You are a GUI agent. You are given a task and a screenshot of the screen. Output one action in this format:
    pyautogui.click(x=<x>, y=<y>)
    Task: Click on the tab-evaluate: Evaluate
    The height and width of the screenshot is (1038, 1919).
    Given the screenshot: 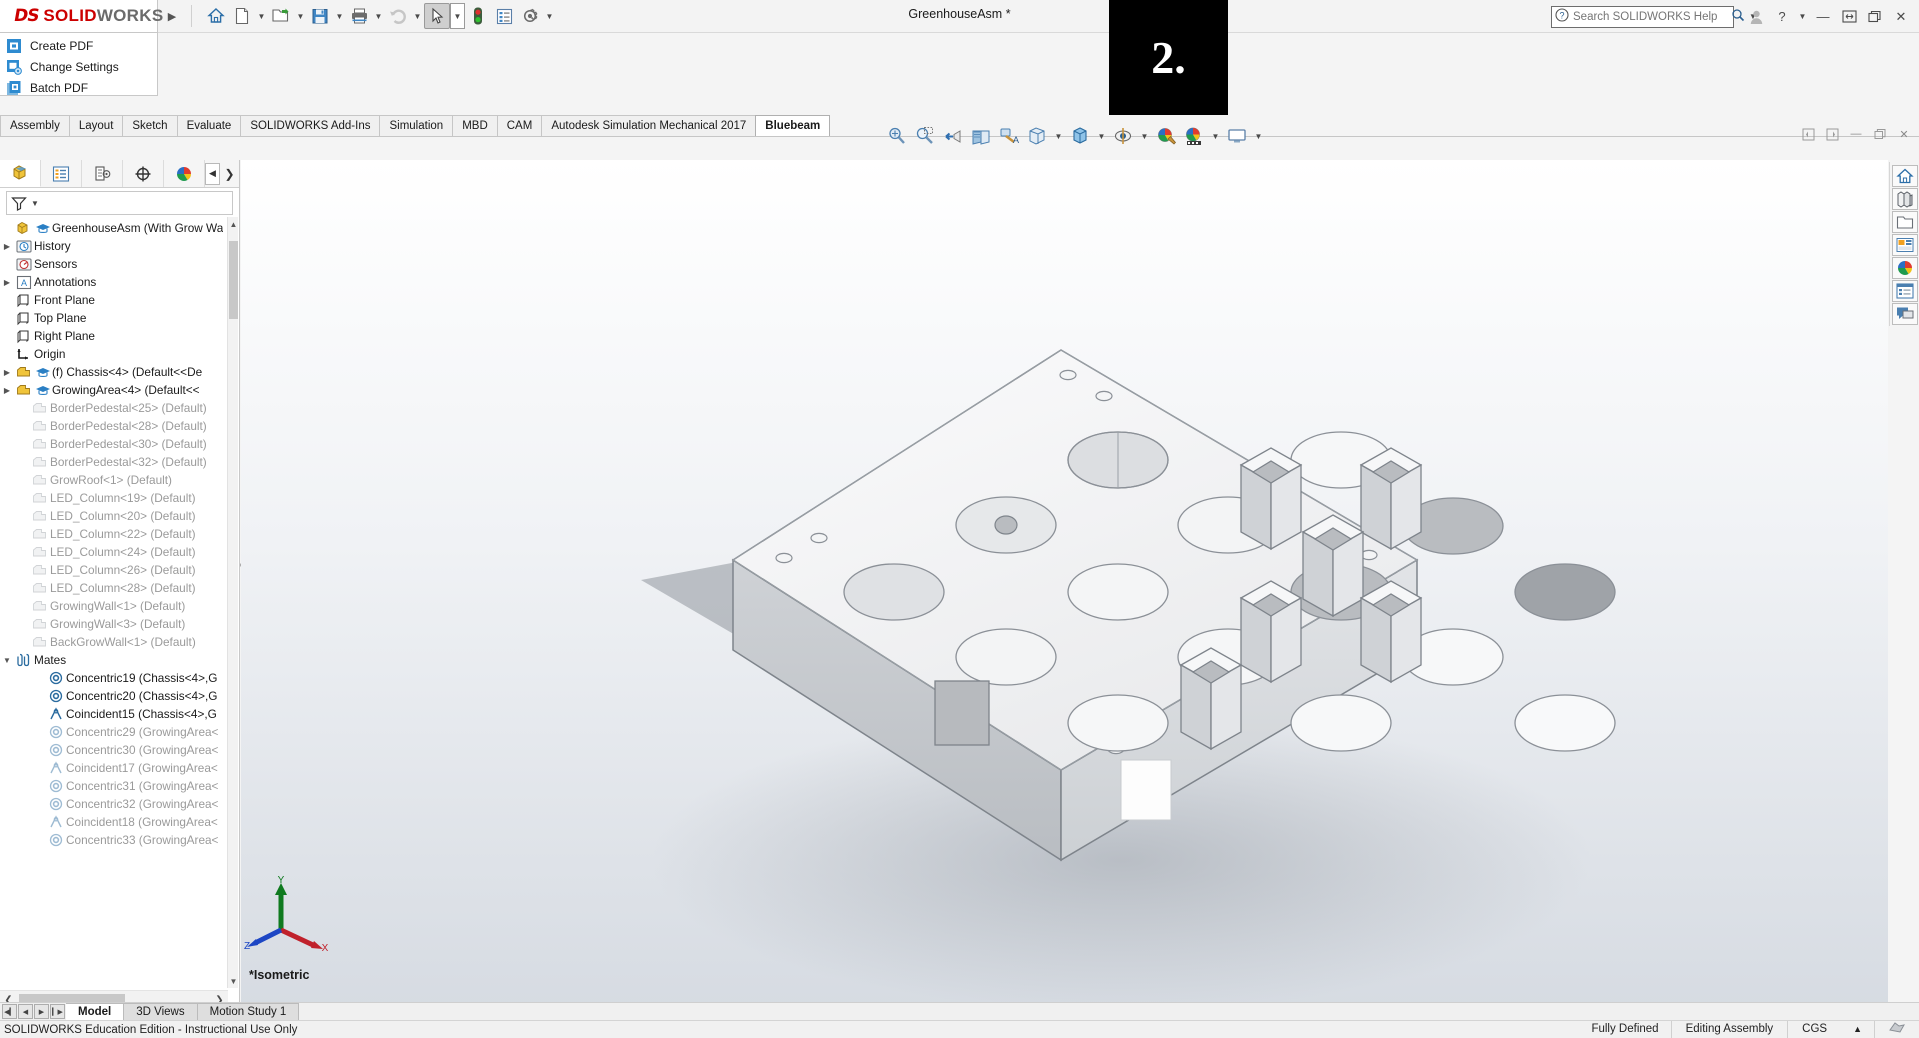 What is the action you would take?
    pyautogui.click(x=209, y=125)
    